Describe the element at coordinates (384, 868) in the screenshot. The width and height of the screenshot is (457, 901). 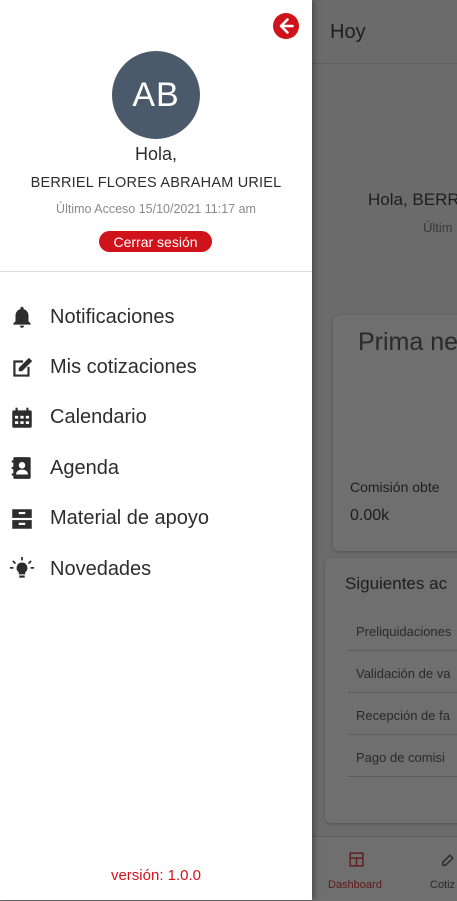
I see `bottom-nav: Dashboard Cotiz` at that location.